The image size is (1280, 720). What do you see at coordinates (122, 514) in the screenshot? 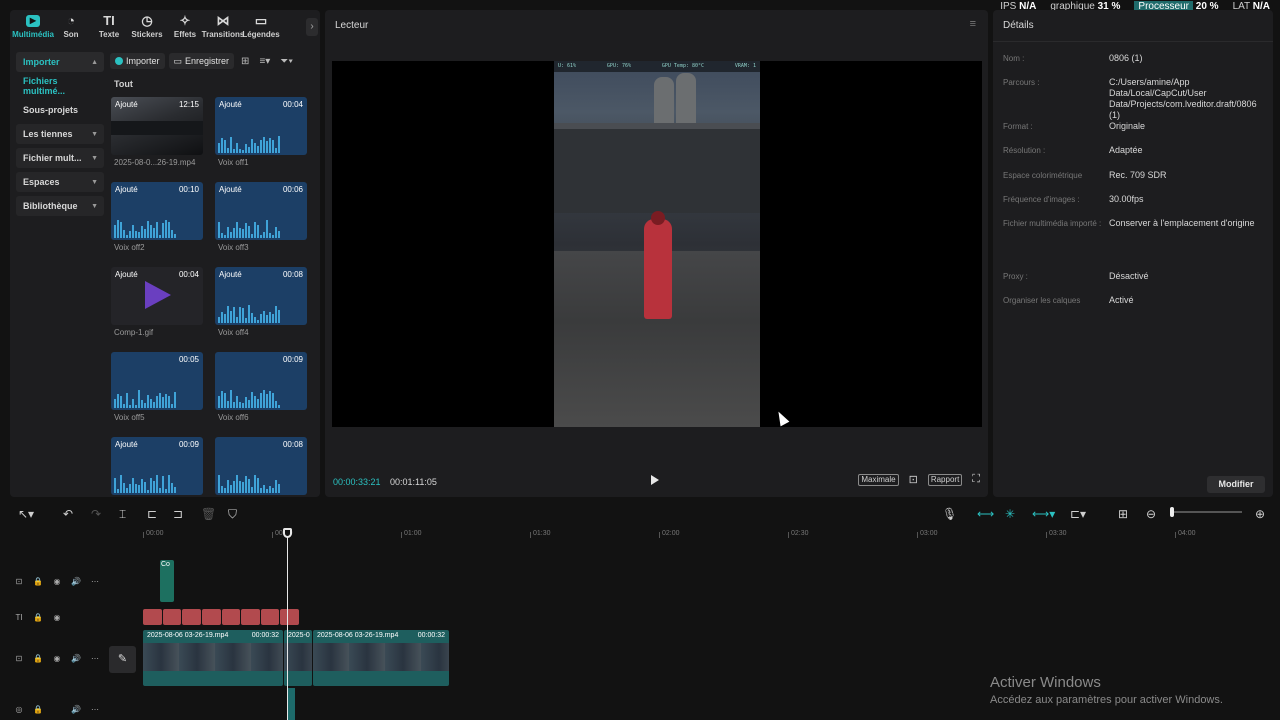
I see `split-icon: ⌶` at bounding box center [122, 514].